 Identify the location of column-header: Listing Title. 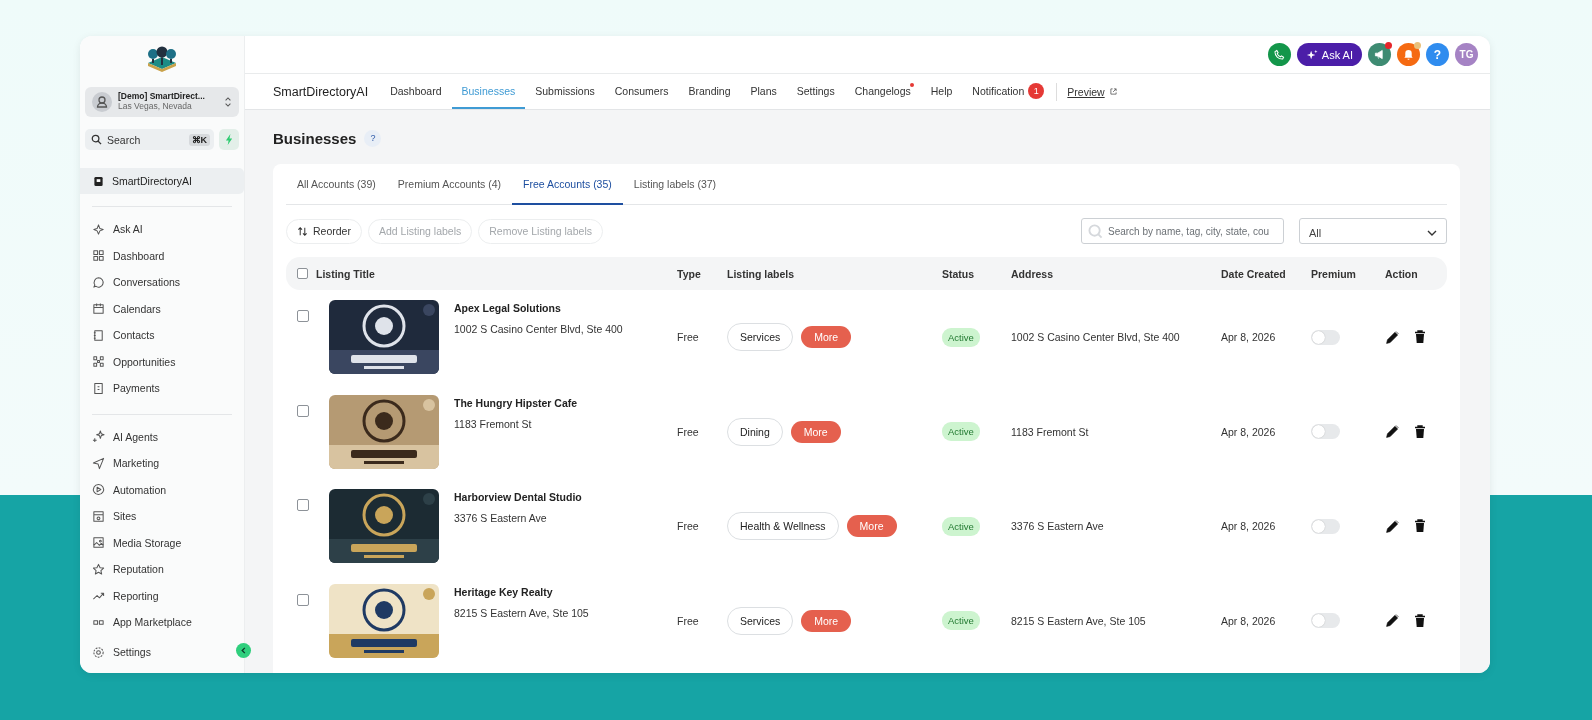
(345, 273).